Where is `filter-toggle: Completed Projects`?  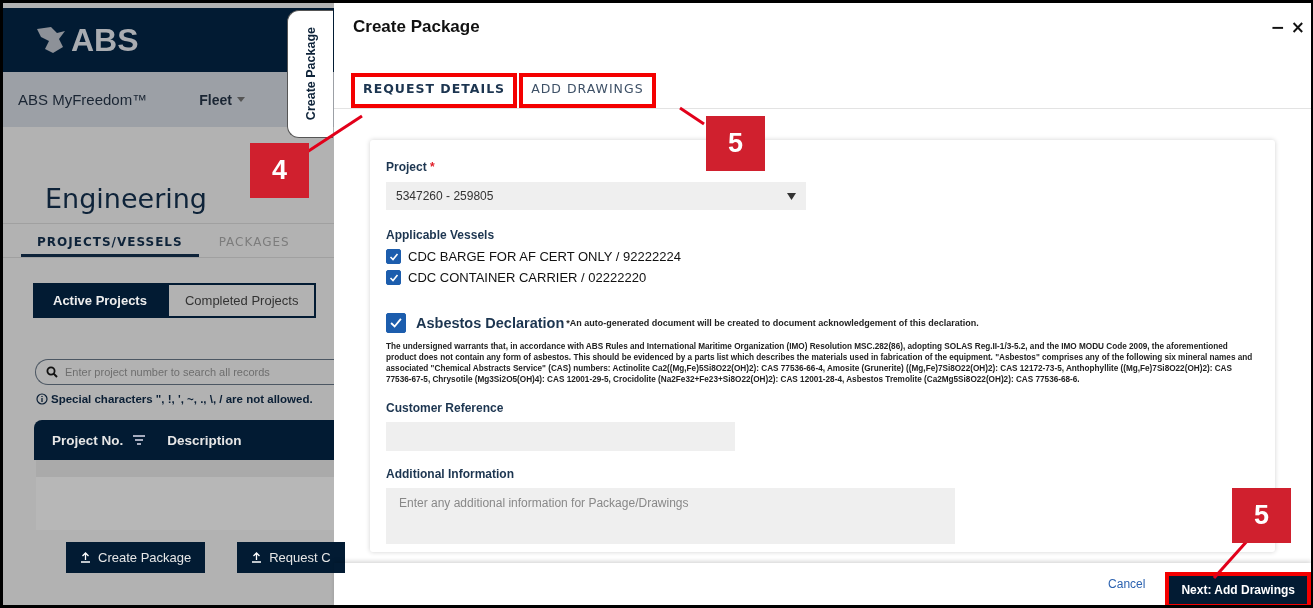
filter-toggle: Completed Projects is located at coordinates (241, 300).